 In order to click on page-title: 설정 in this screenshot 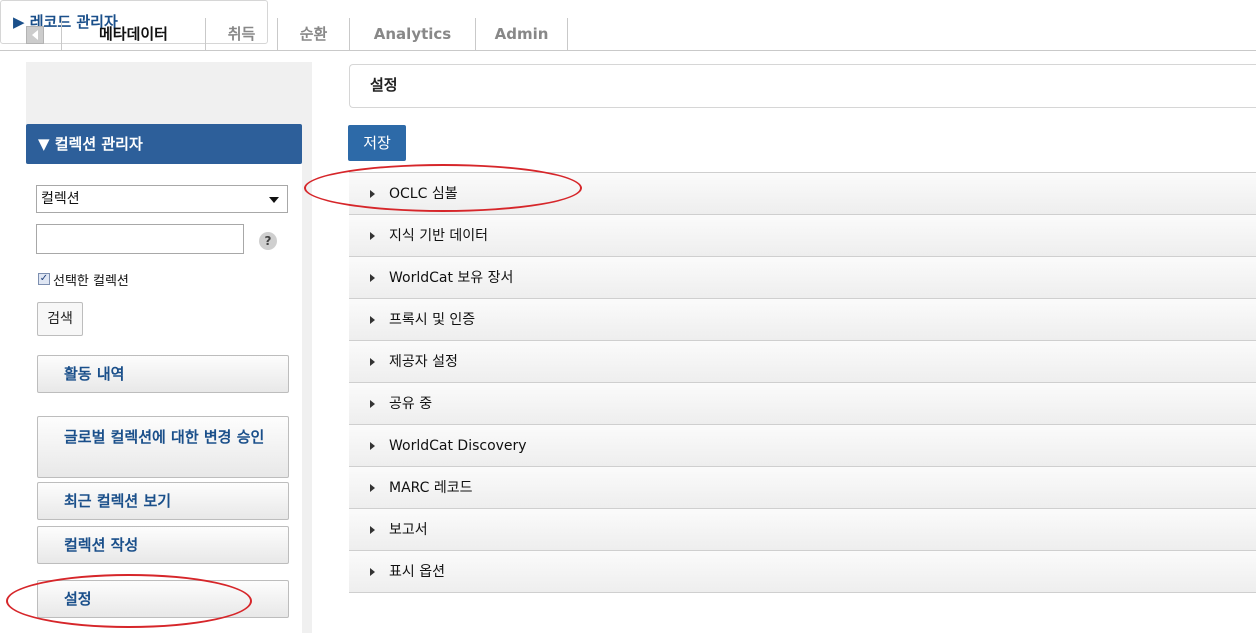, I will do `click(802, 86)`.